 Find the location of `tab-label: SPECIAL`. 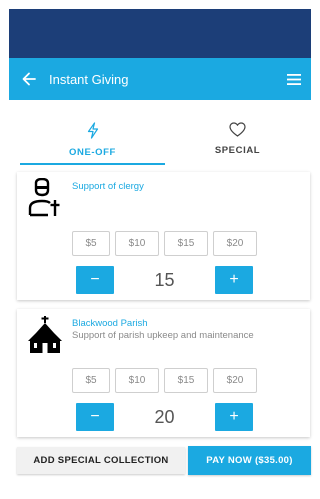

tab-label: SPECIAL is located at coordinates (237, 150).